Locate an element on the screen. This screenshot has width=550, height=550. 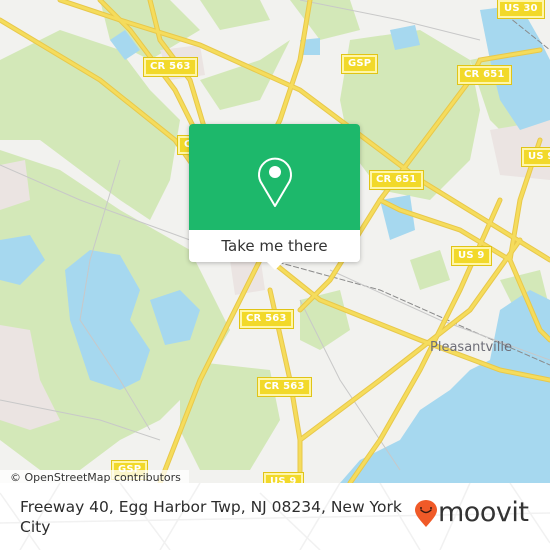
take-me-there-popup: Take me there is located at coordinates (274, 197).